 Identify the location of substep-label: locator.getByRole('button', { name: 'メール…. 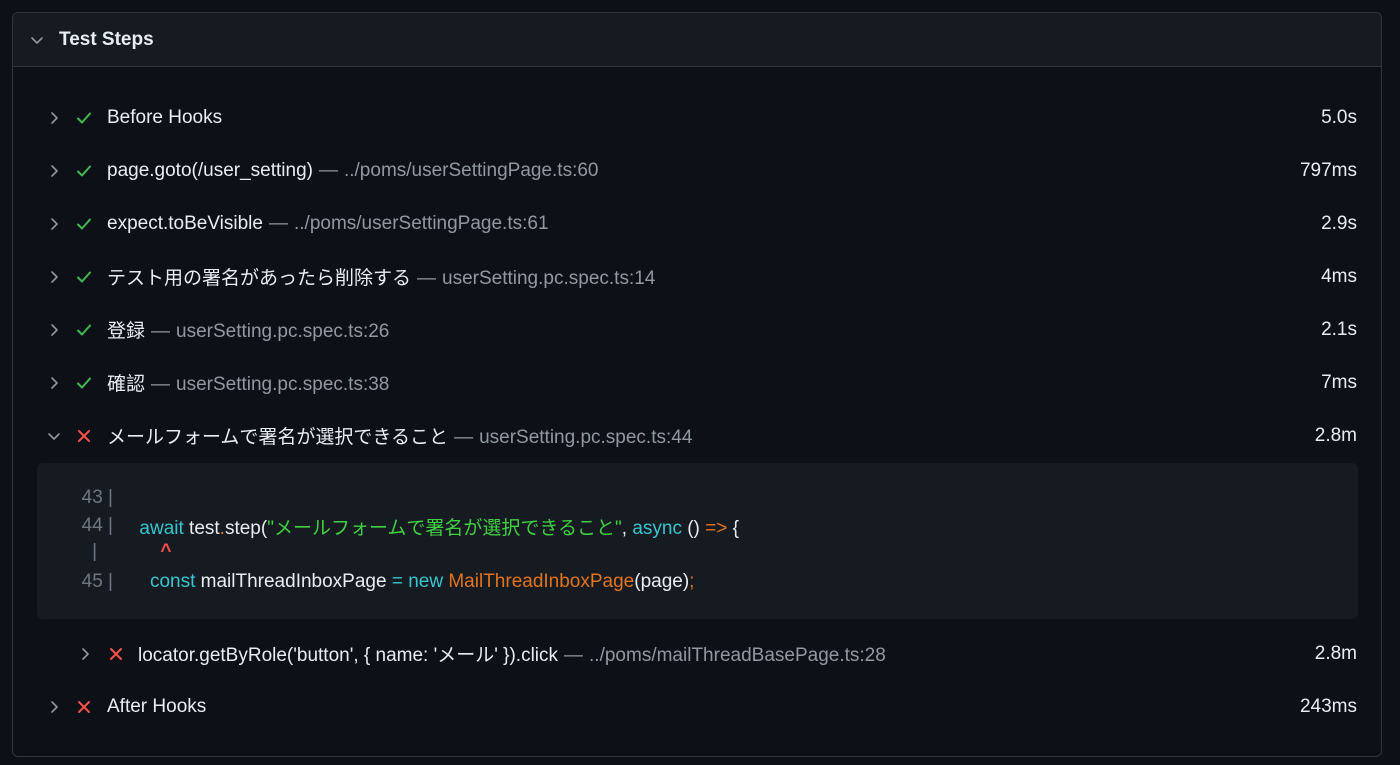
(512, 653).